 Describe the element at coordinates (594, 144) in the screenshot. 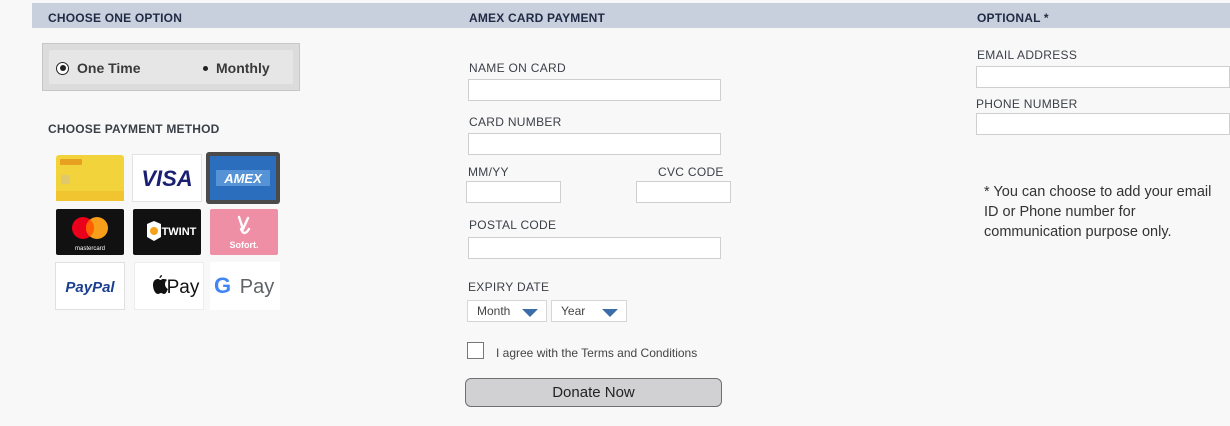

I see `card-number-input` at that location.